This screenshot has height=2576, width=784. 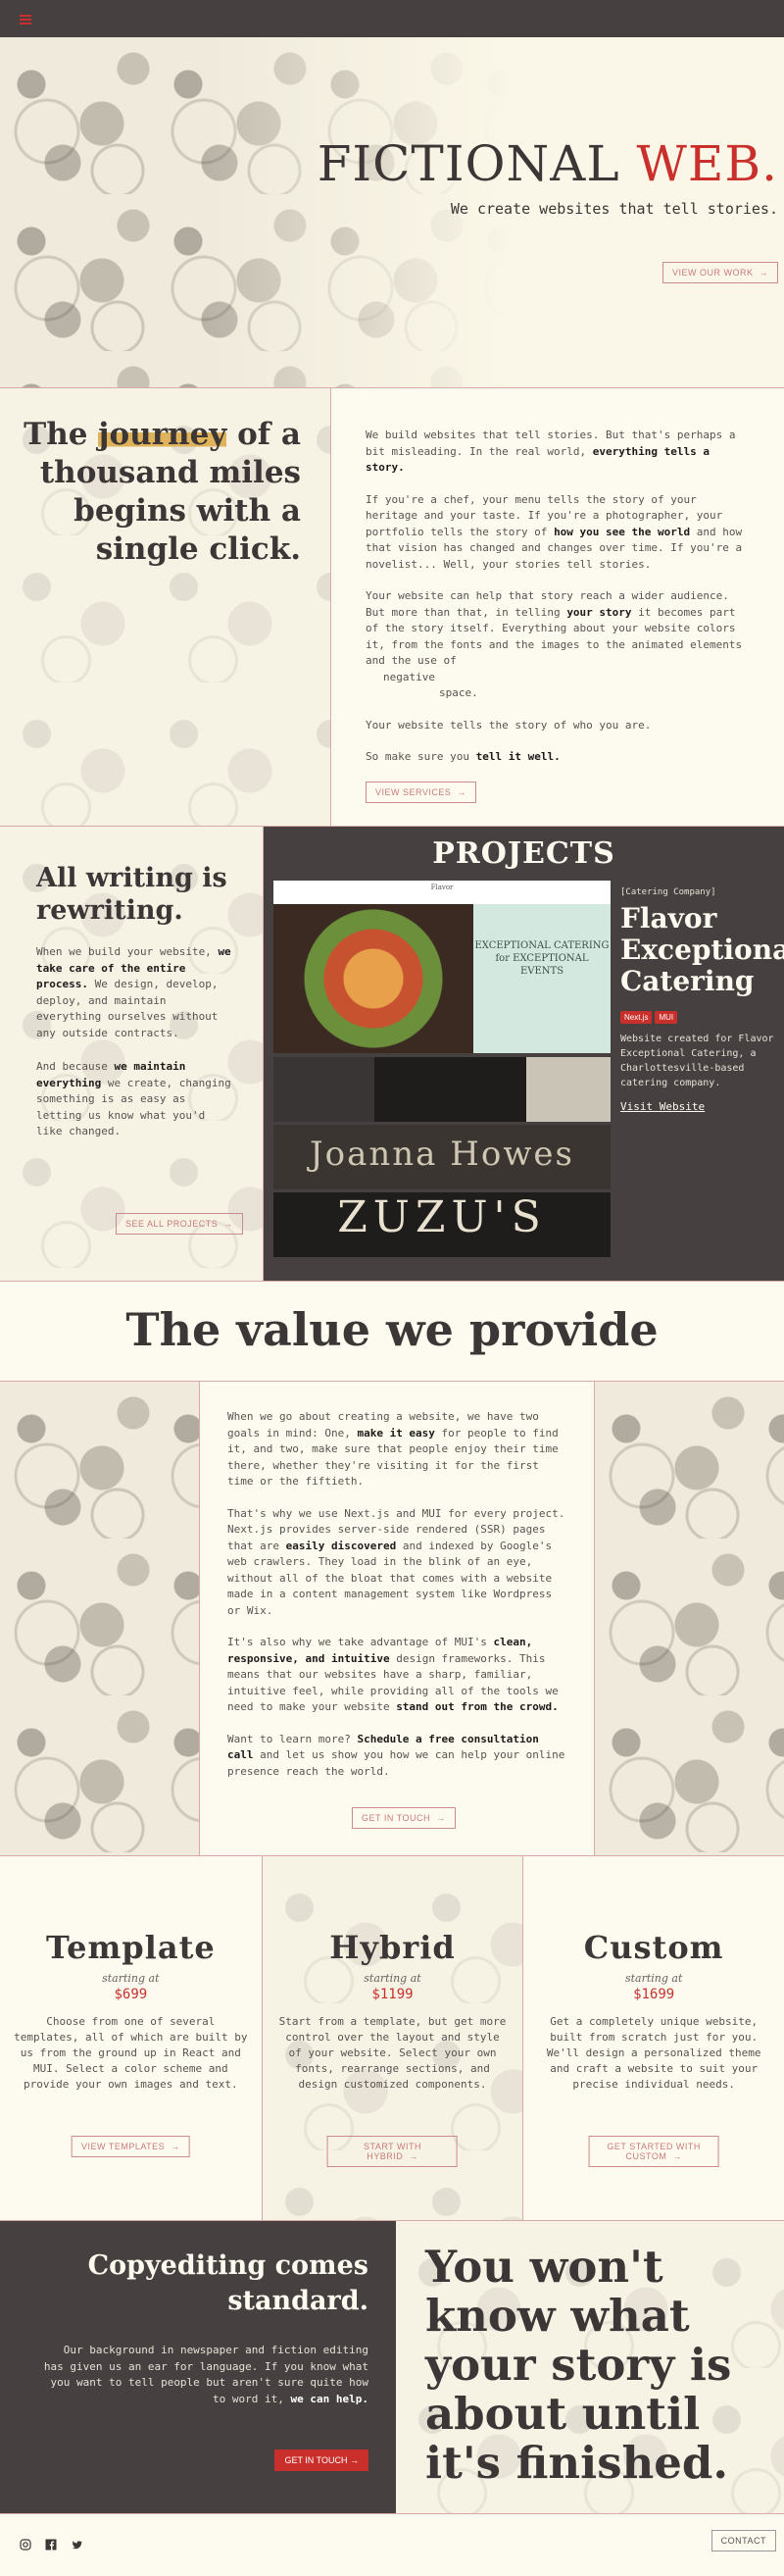 What do you see at coordinates (392, 1331) in the screenshot?
I see `value-heading: The value we provide` at bounding box center [392, 1331].